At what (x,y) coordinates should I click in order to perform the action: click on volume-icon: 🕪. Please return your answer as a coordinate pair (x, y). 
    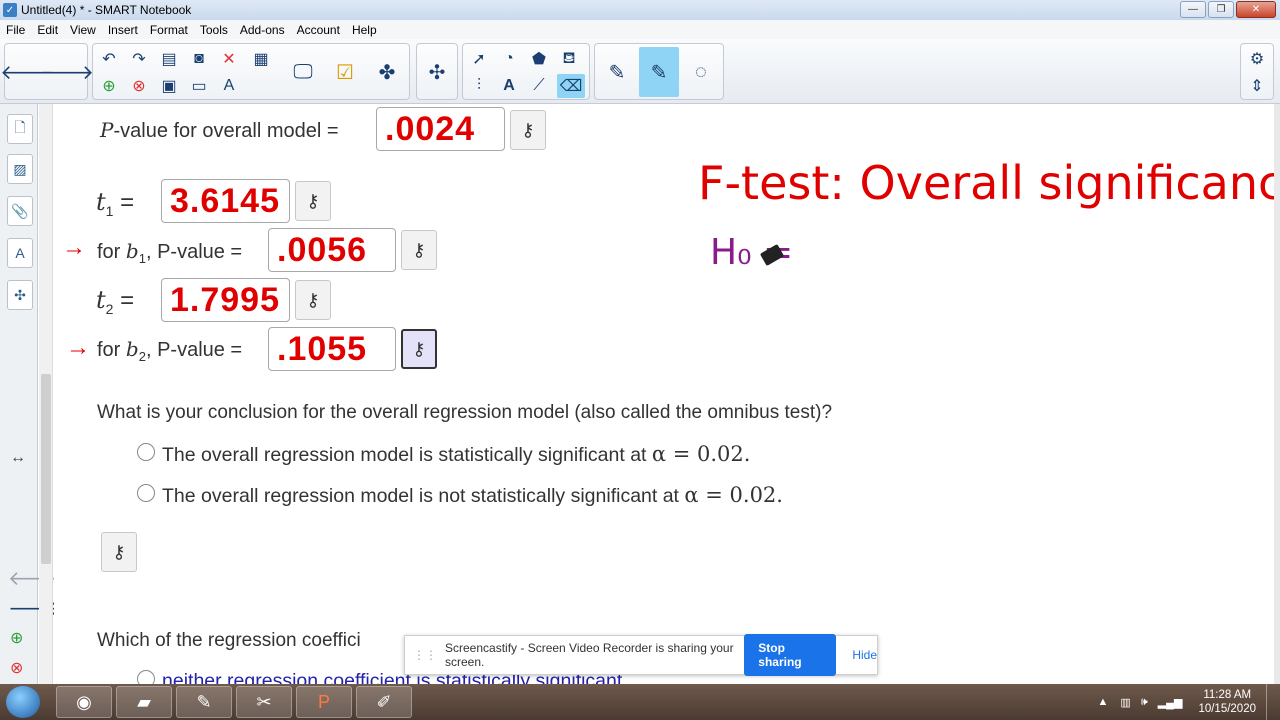
    Looking at the image, I should click on (1144, 702).